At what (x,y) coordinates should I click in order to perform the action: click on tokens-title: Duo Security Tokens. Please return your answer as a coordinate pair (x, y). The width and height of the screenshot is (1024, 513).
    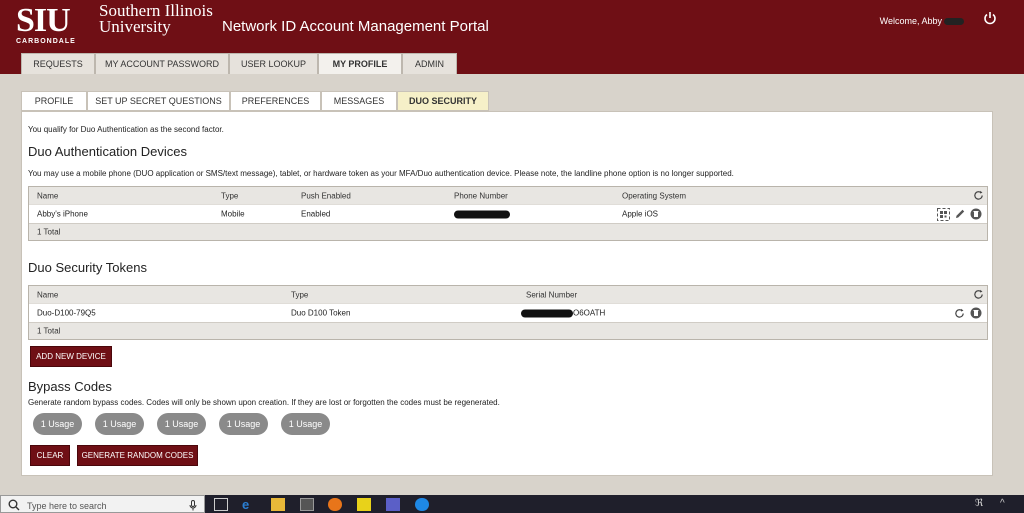
    Looking at the image, I should click on (87, 267).